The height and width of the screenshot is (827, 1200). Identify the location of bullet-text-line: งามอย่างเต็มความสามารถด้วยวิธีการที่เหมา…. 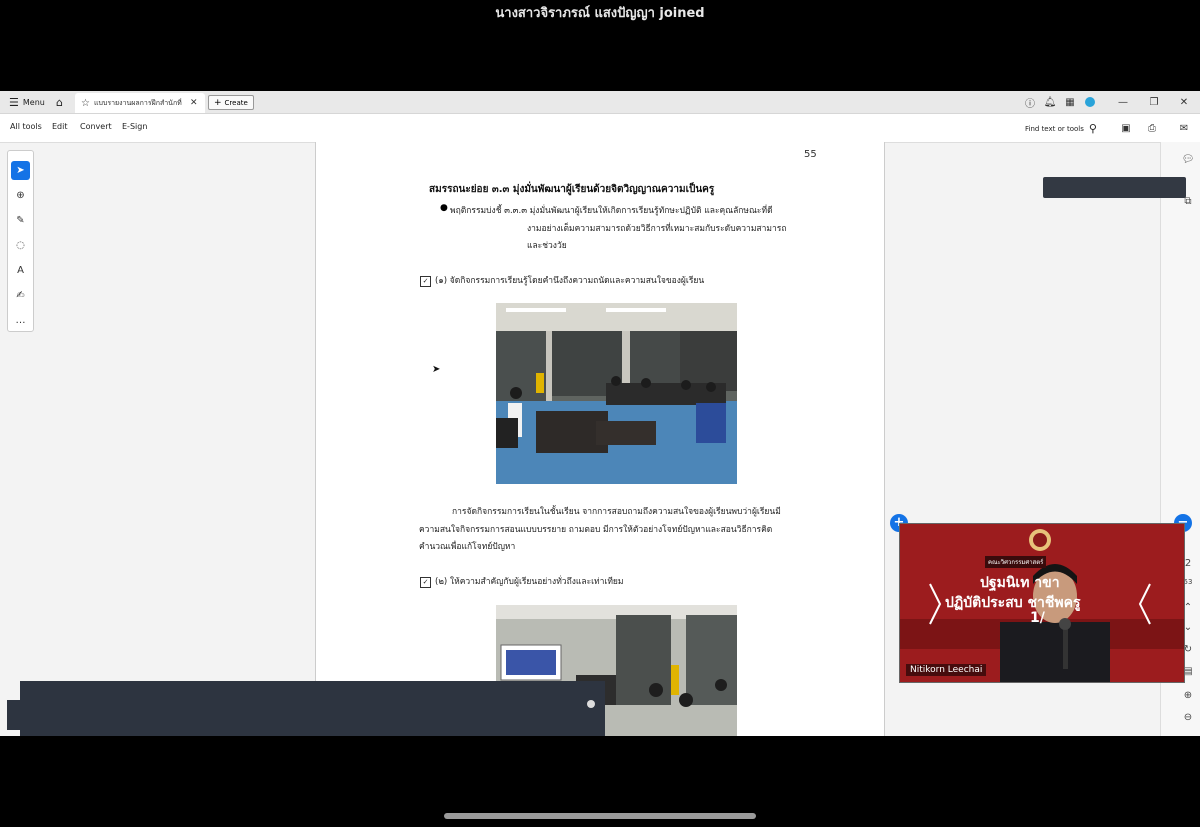
(657, 229).